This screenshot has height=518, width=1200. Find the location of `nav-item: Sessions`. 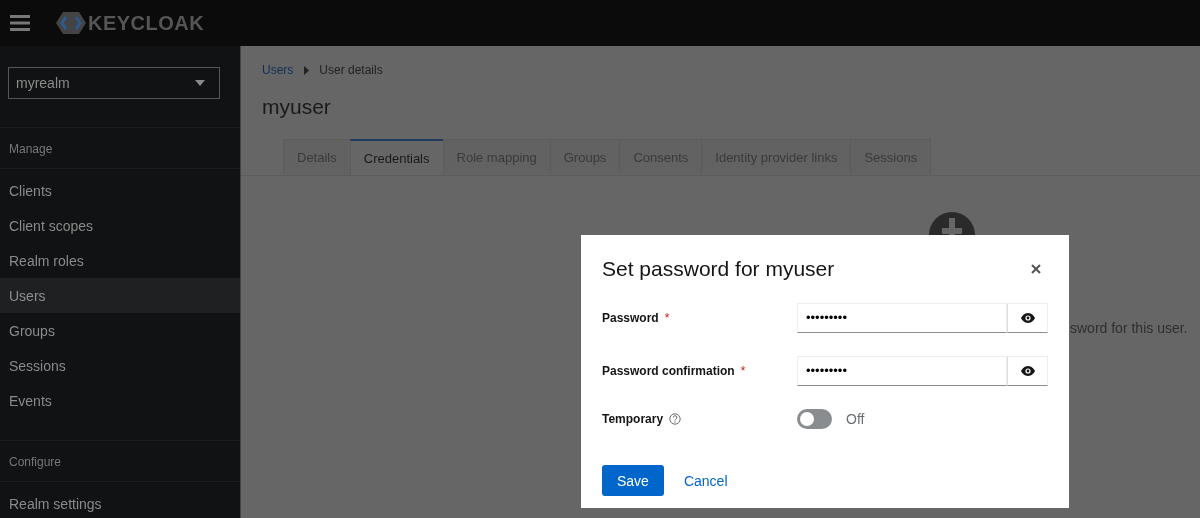

nav-item: Sessions is located at coordinates (120, 365).